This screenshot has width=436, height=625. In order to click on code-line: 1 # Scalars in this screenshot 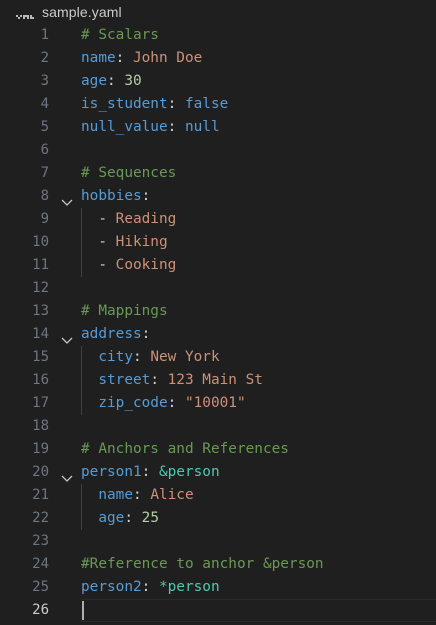, I will do `click(218, 35)`.